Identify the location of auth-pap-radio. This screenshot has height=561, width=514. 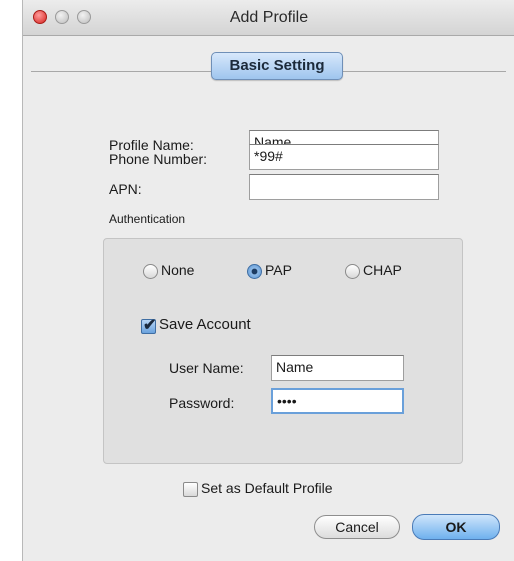
(254, 271).